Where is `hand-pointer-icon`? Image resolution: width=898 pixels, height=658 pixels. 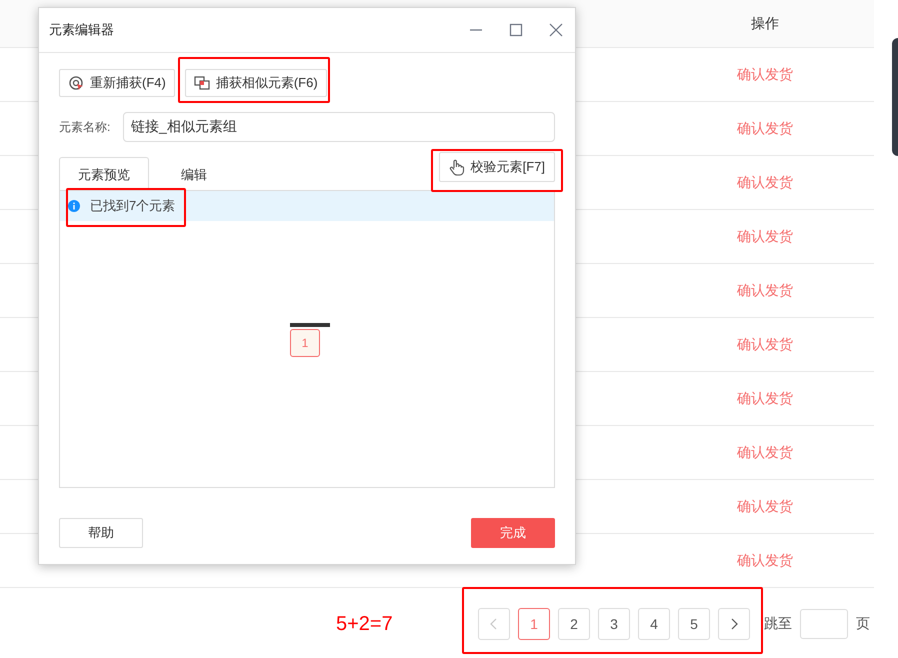 hand-pointer-icon is located at coordinates (456, 167).